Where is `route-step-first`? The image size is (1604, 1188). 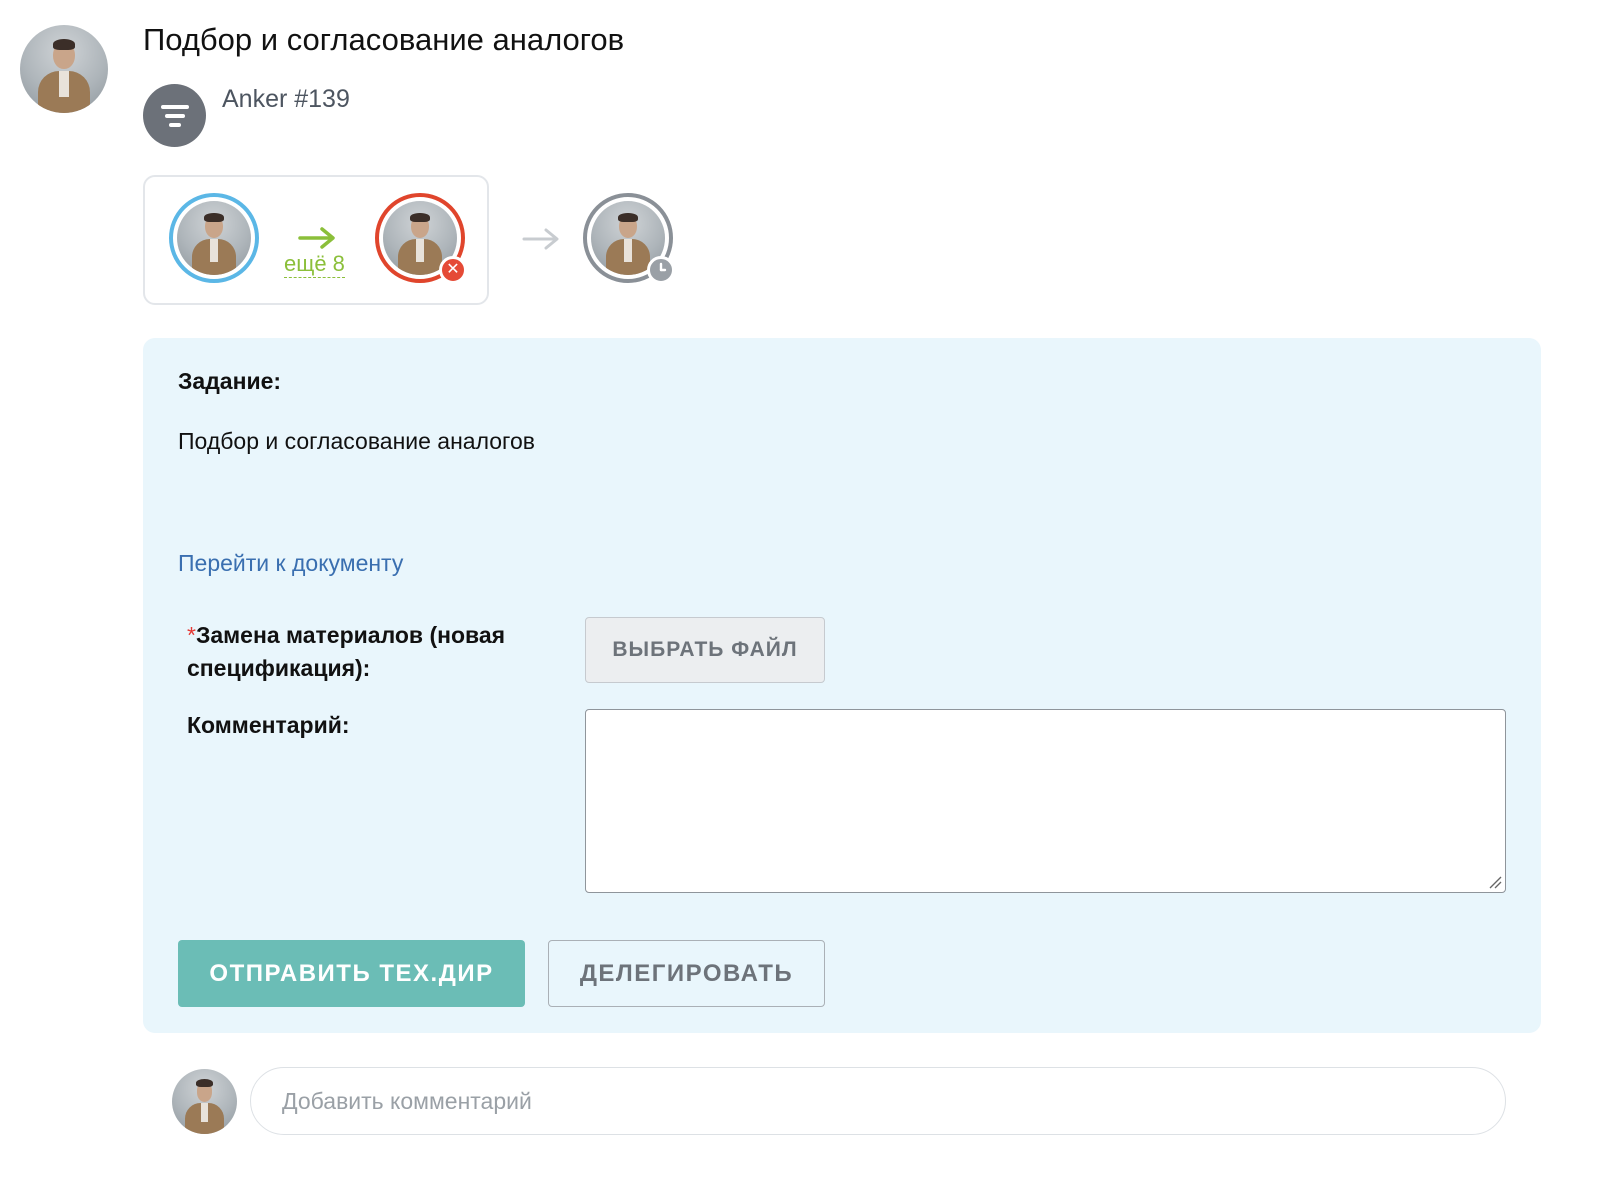 route-step-first is located at coordinates (214, 238).